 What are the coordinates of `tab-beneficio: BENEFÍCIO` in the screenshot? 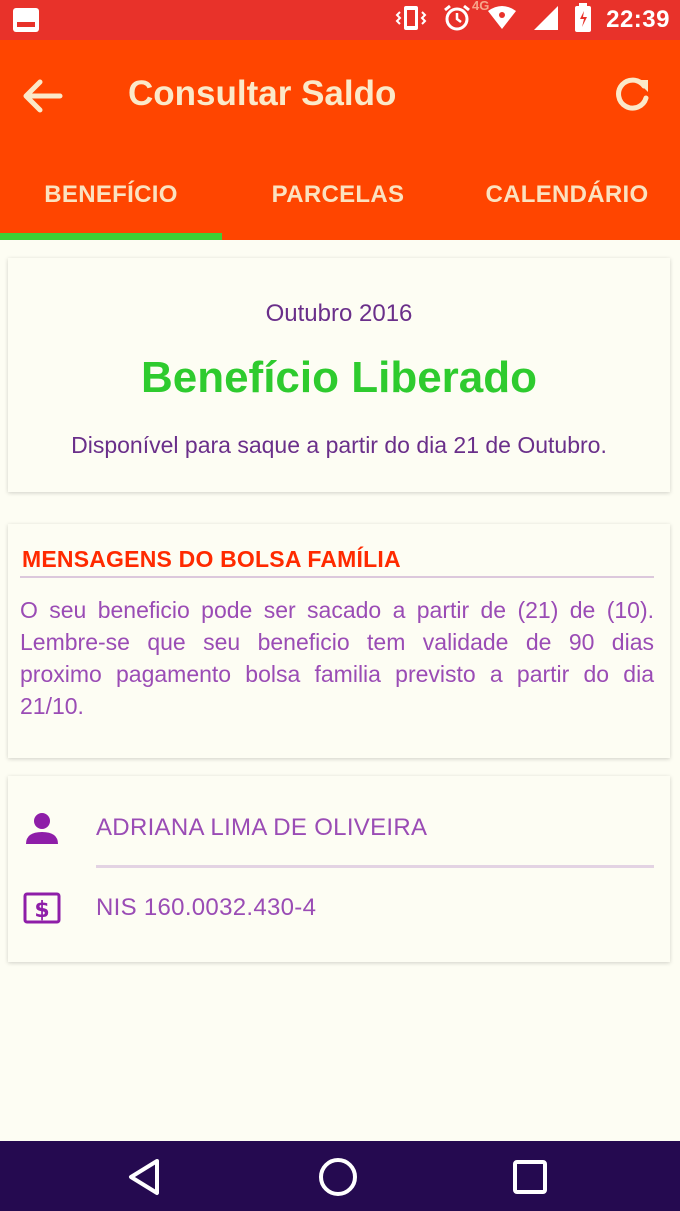 It's located at (111, 198).